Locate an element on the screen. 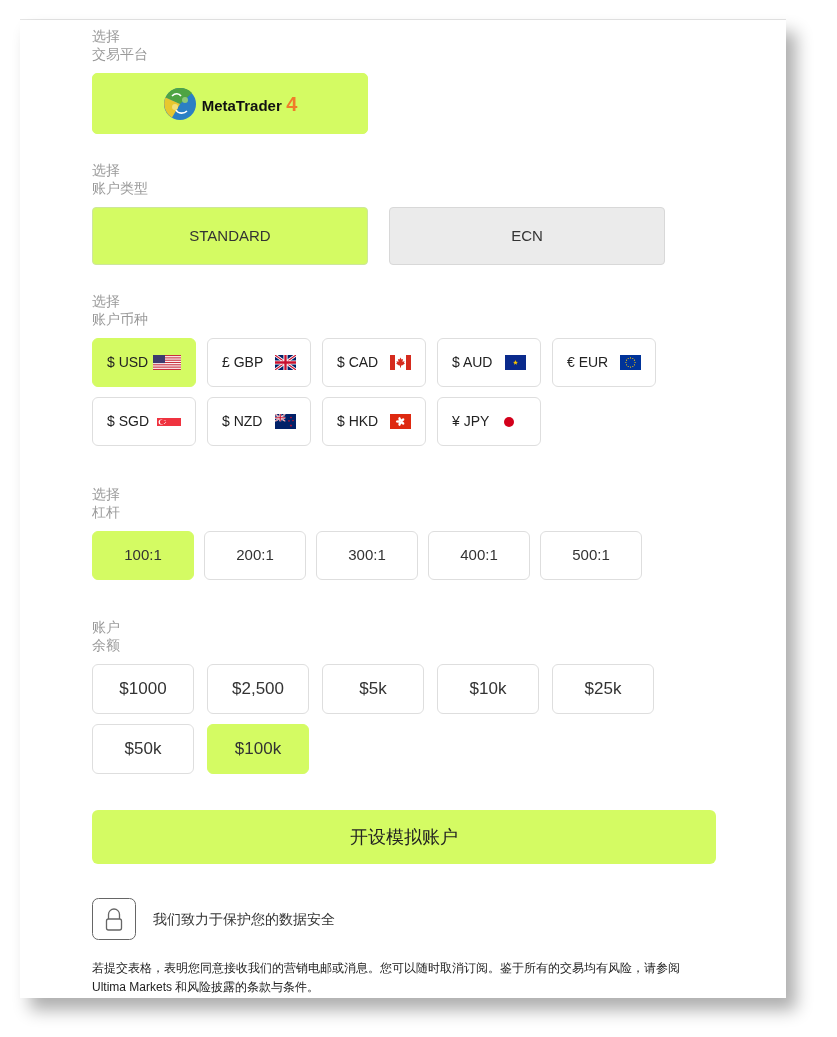 This screenshot has height=1037, width=837. balance-option: $1000 is located at coordinates (143, 689).